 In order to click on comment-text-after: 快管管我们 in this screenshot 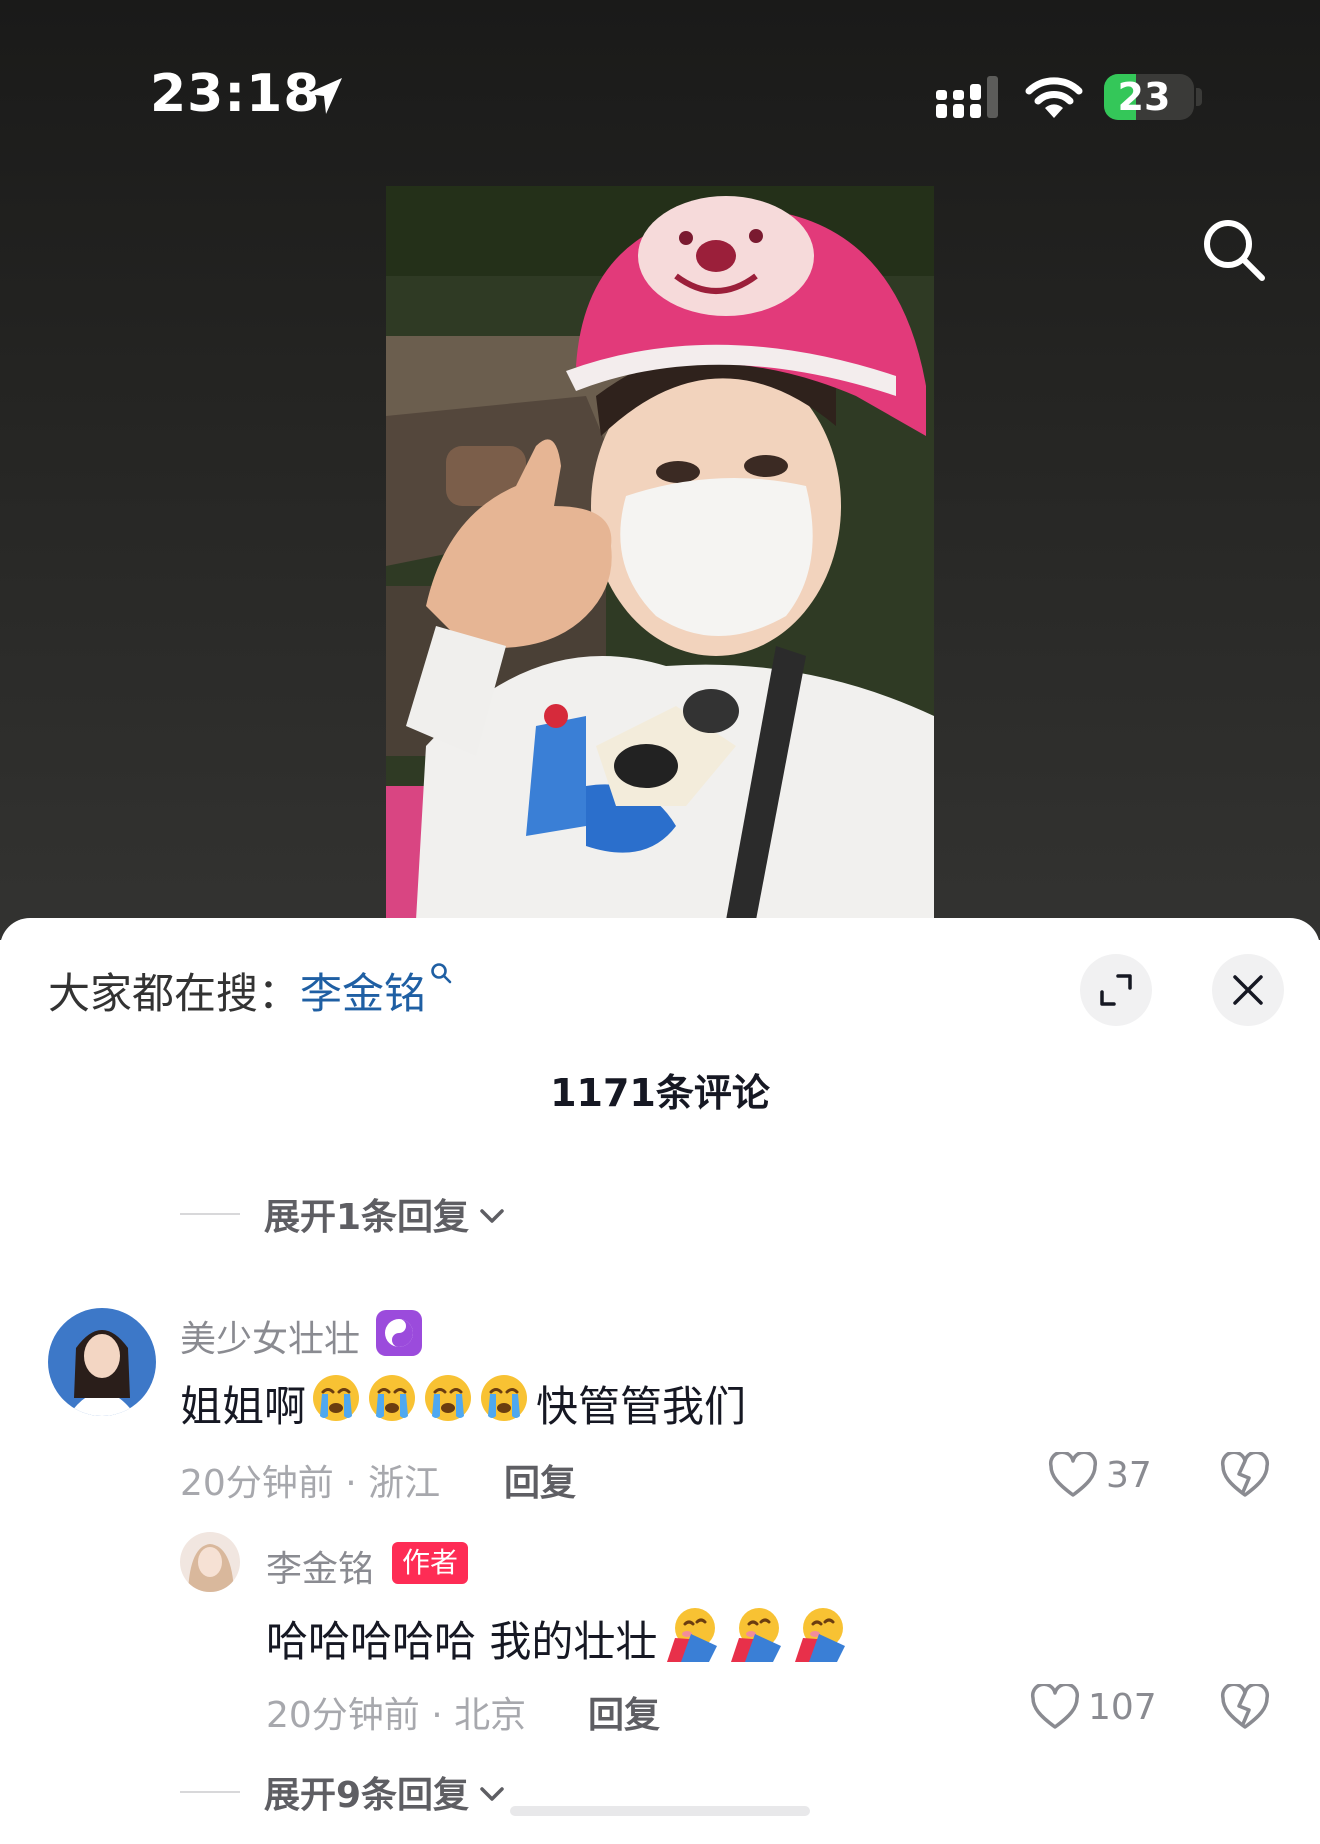, I will do `click(641, 1406)`.